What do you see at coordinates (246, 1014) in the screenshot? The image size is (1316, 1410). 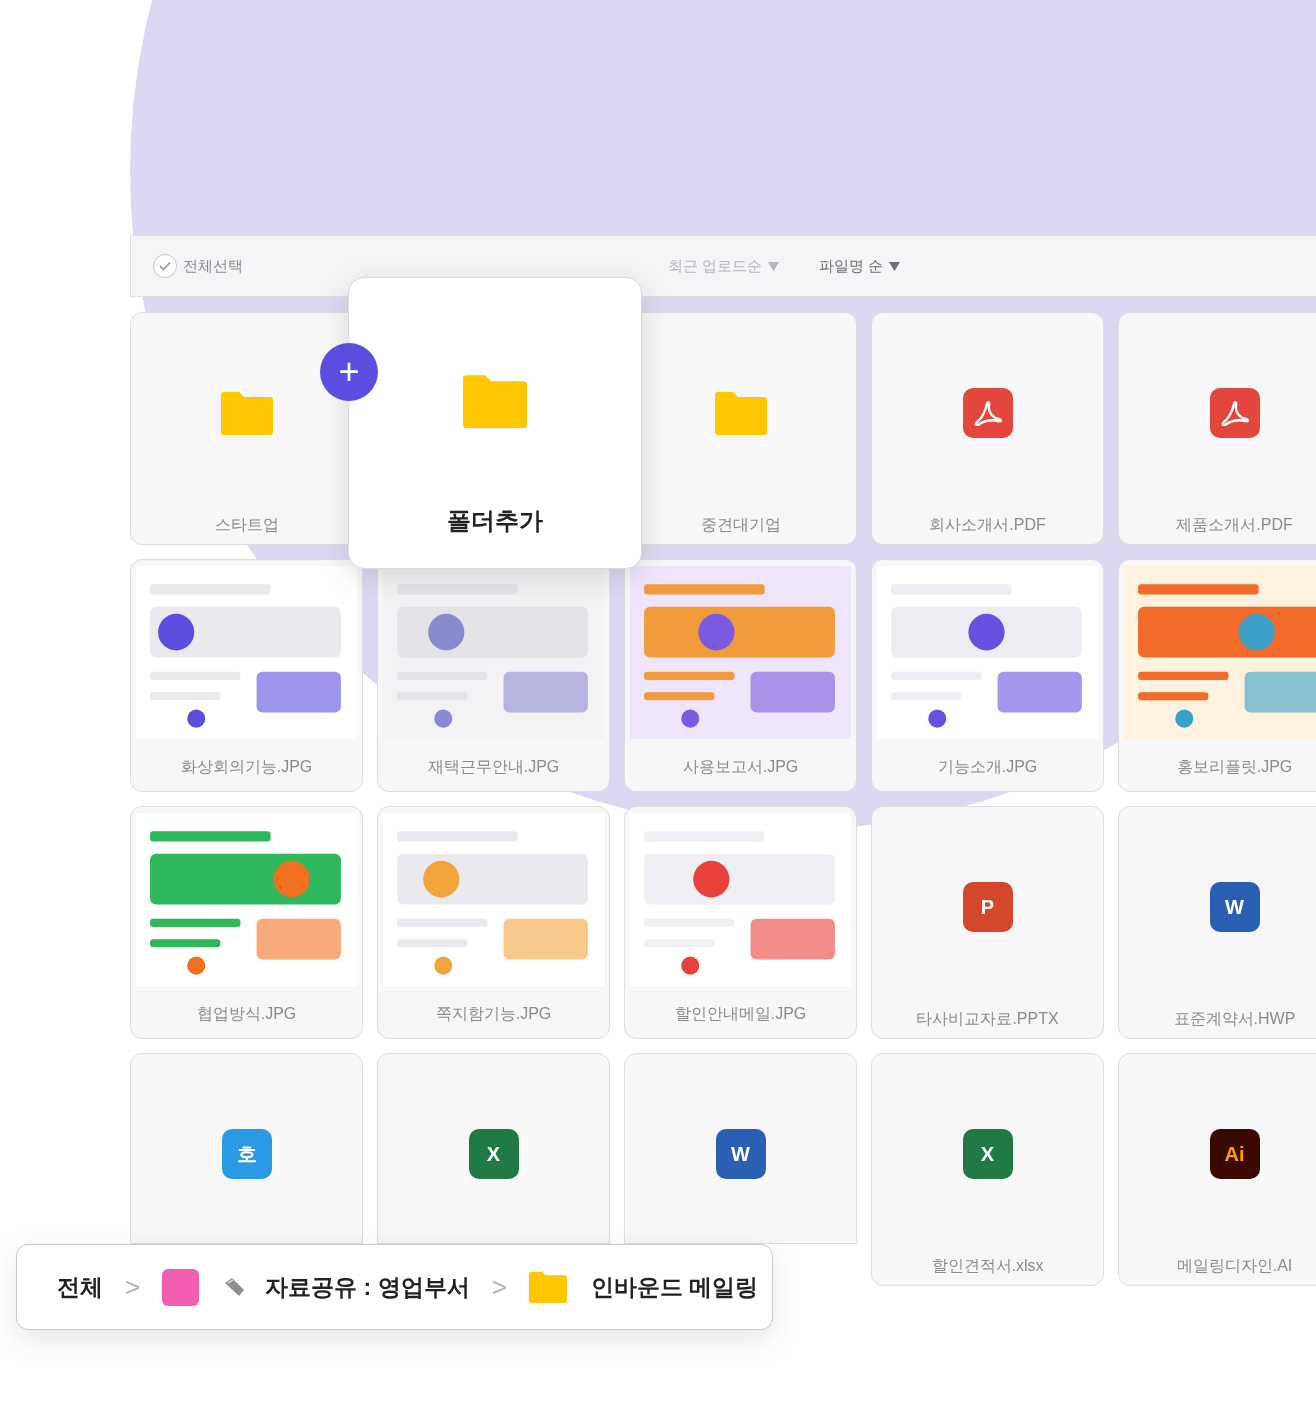 I see `file-name: 협업방식.JPG` at bounding box center [246, 1014].